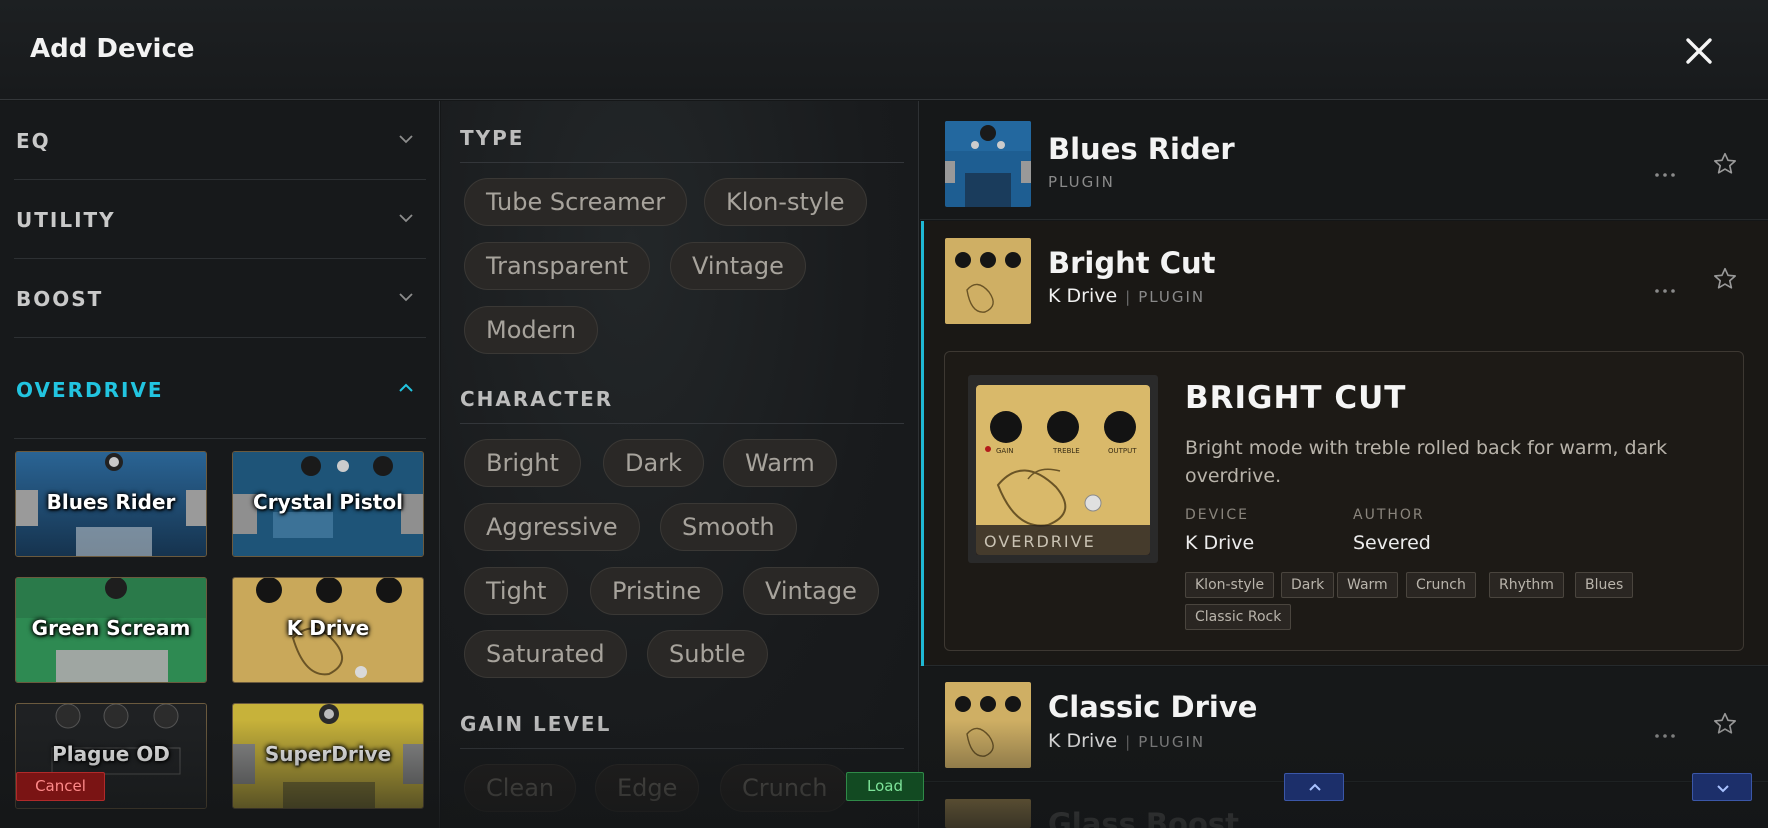  I want to click on filter-chip: Edge, so click(647, 788).